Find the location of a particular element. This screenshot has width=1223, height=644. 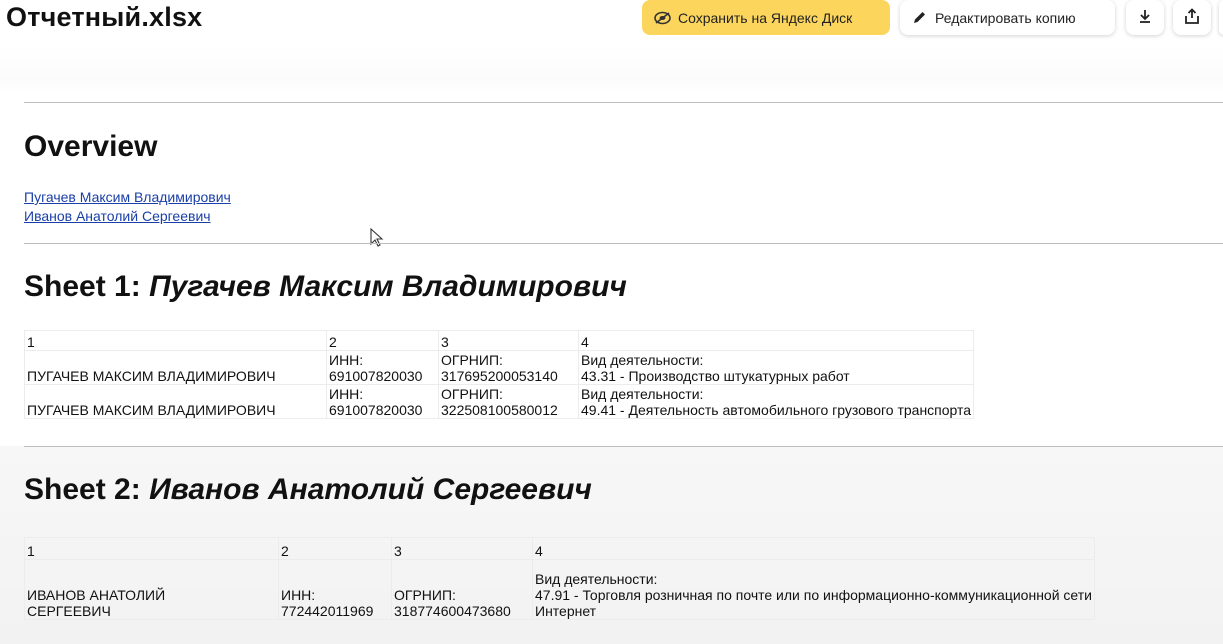

sheet1-name: Пугачев Максим Владимирович is located at coordinates (388, 286).